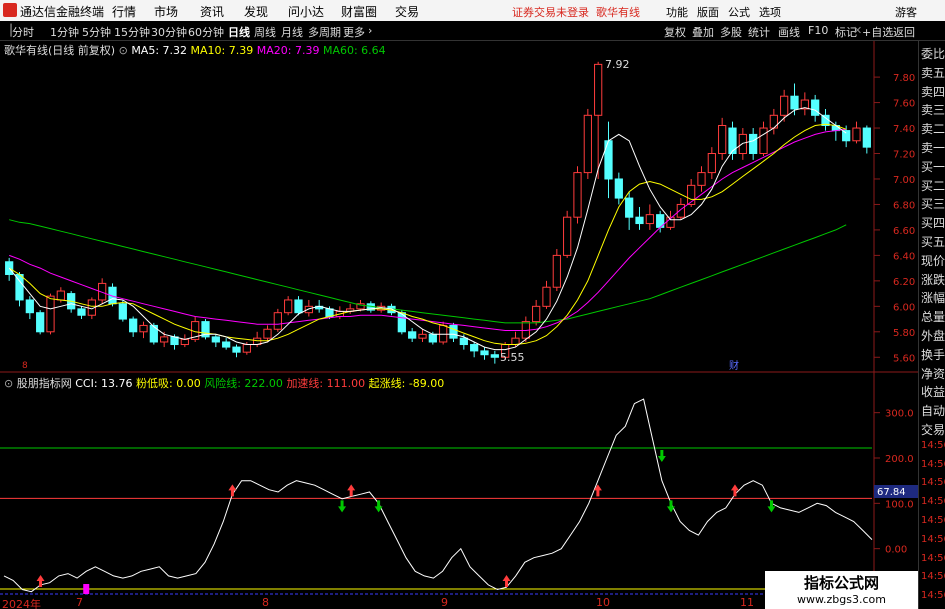 The height and width of the screenshot is (609, 945). I want to click on sidebar-item: 买一, so click(933, 167).